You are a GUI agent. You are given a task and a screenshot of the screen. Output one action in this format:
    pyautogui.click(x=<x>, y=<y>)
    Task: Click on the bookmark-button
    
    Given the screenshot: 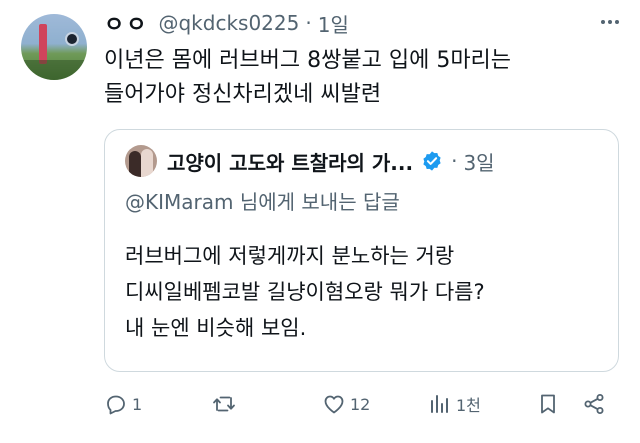 What is the action you would take?
    pyautogui.click(x=548, y=404)
    